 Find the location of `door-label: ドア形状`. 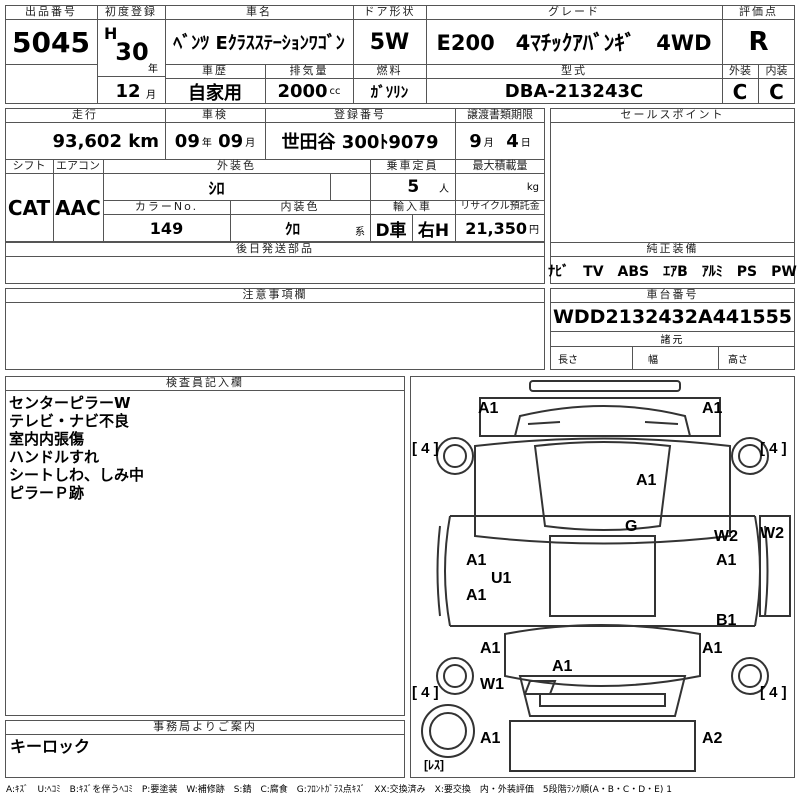

door-label: ドア形状 is located at coordinates (389, 12).